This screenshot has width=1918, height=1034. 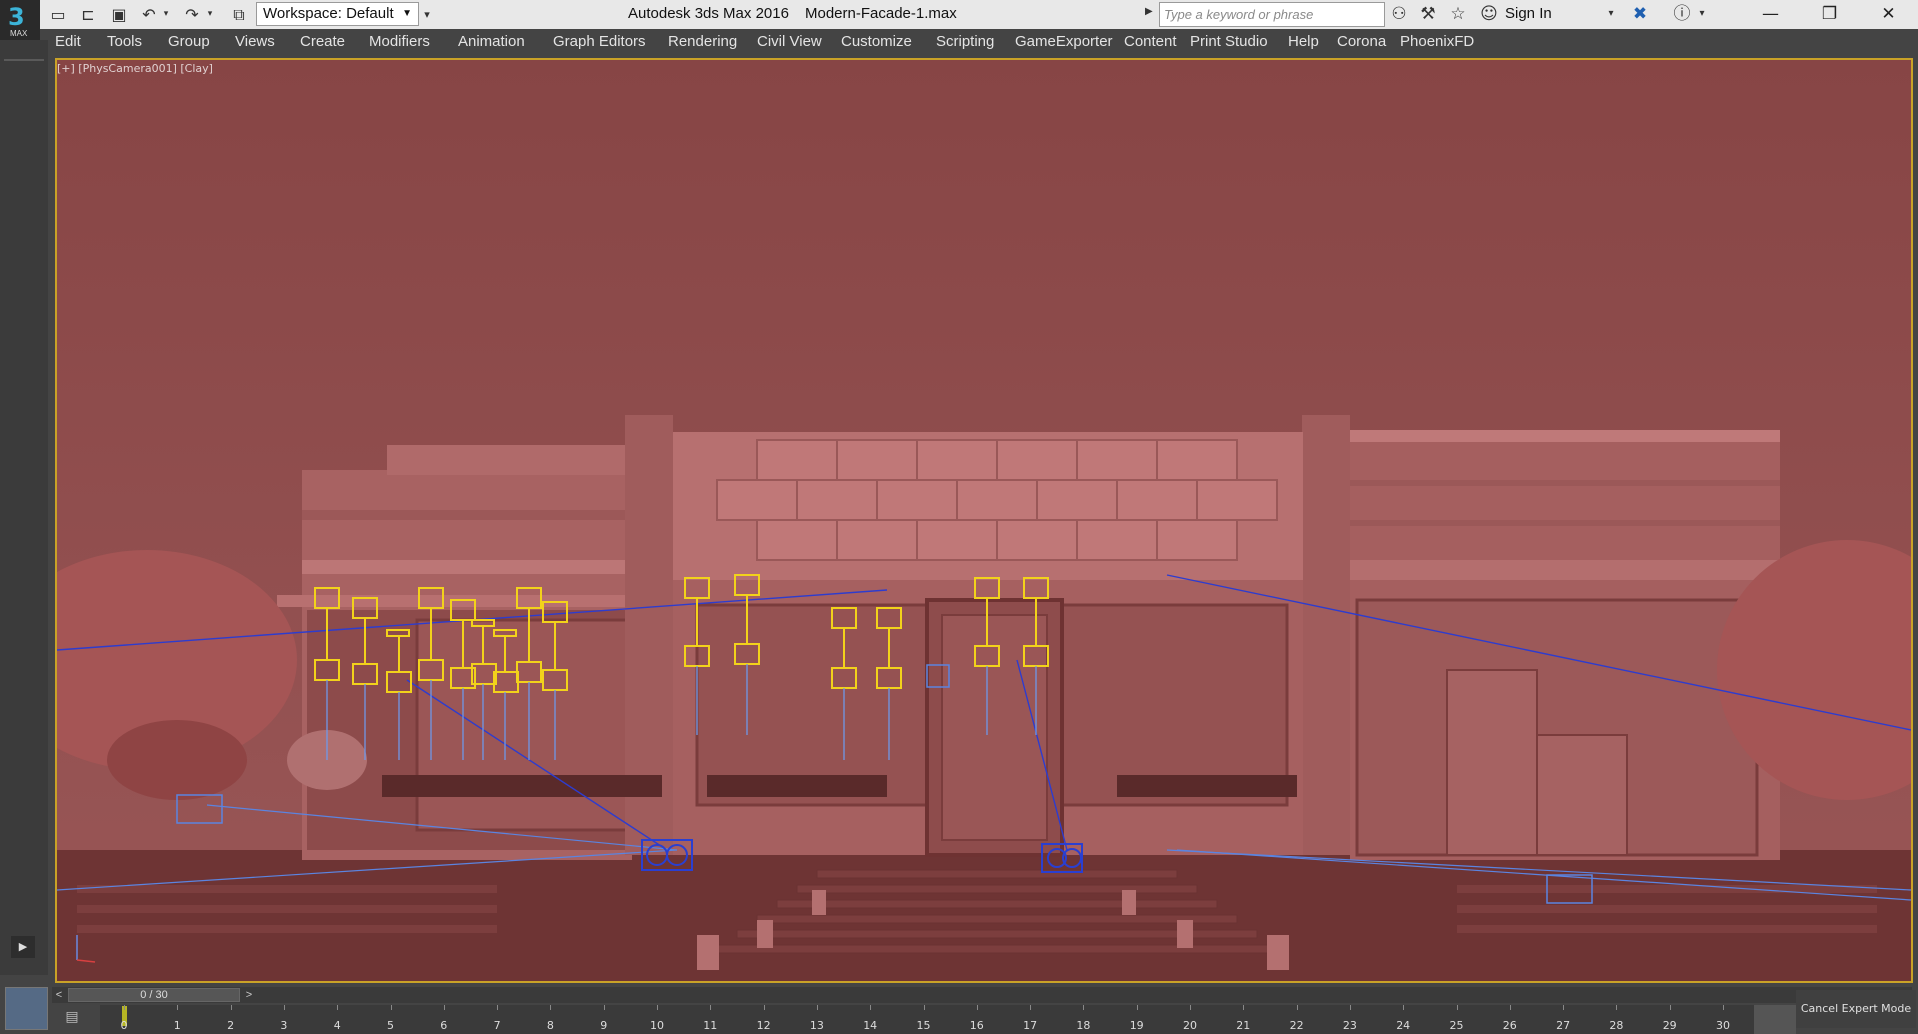 I want to click on redo-icon: ↷, so click(x=192, y=14).